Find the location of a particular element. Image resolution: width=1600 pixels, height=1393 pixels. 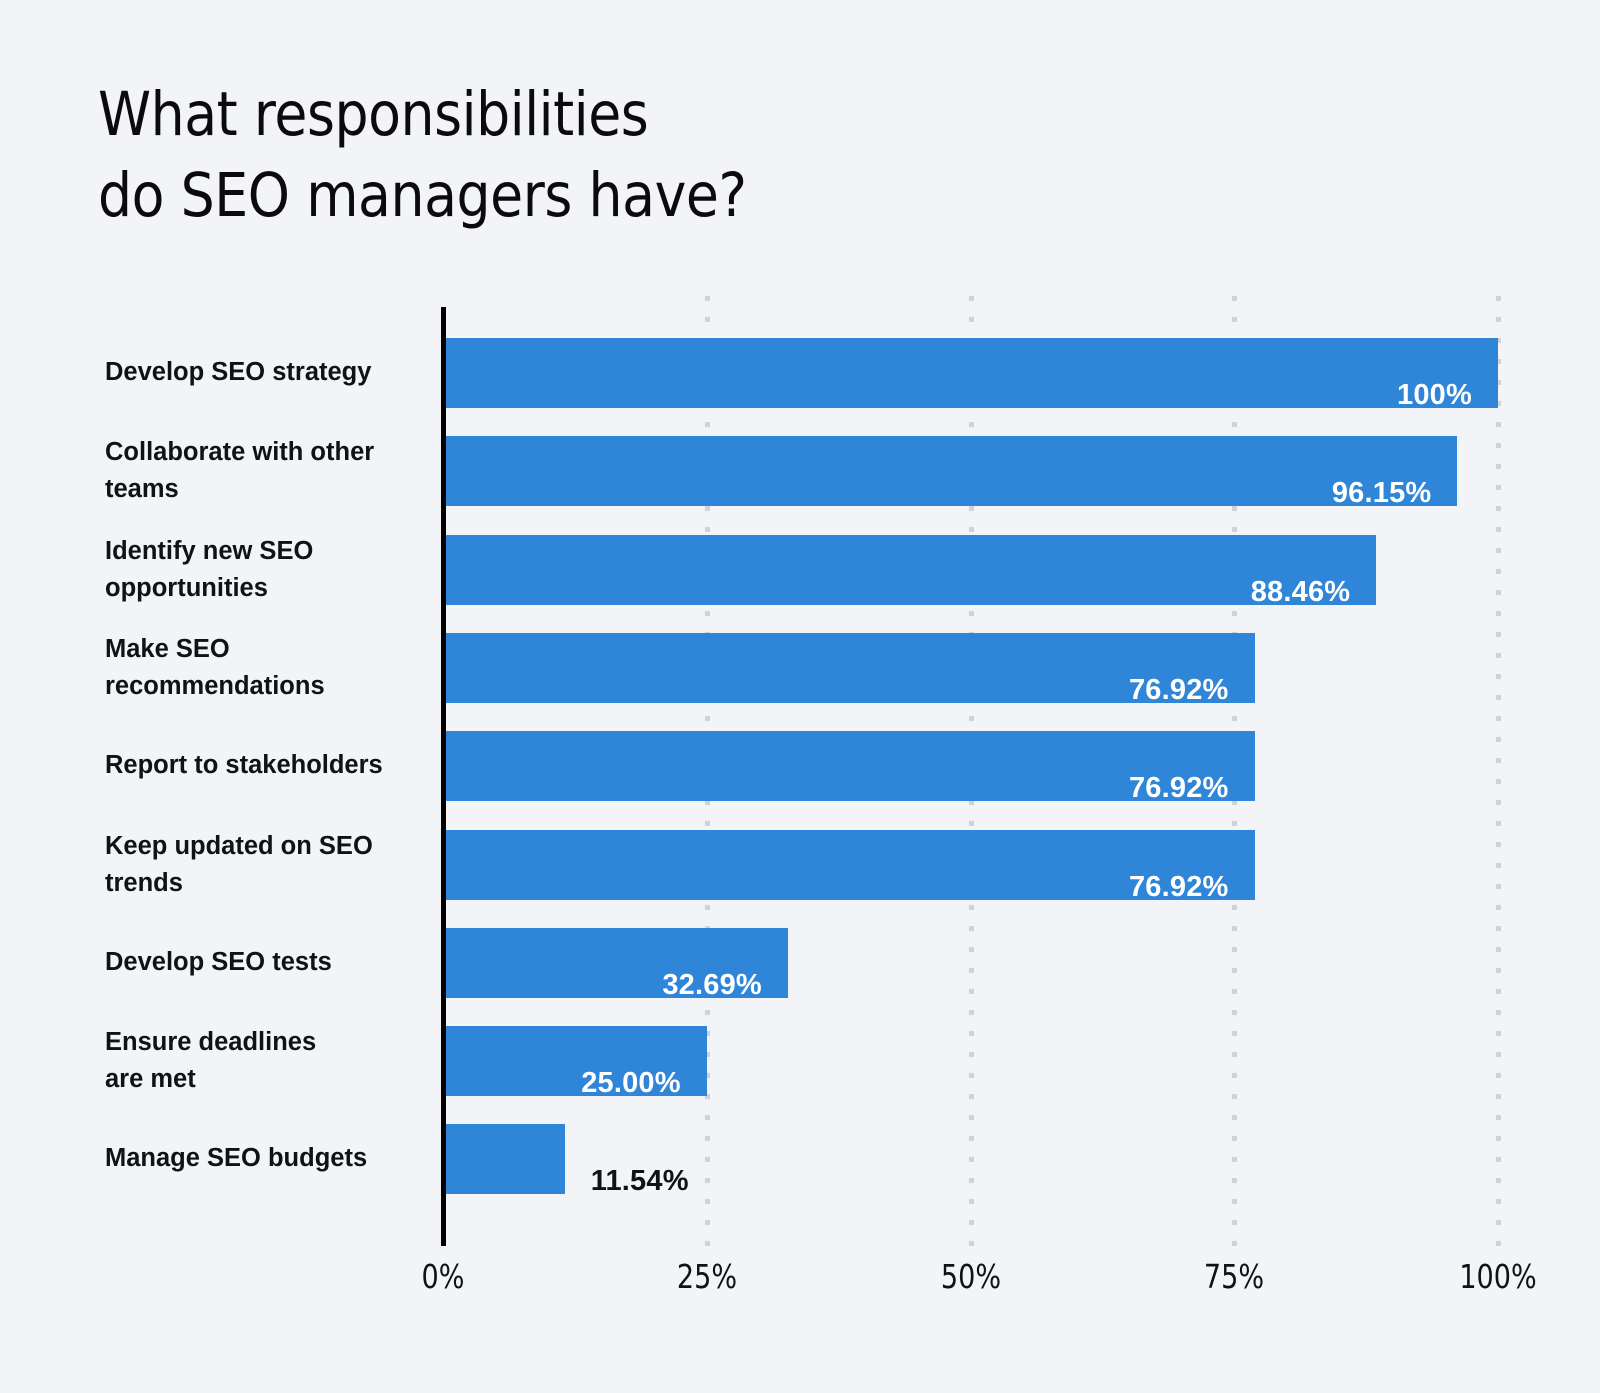

category-label: Develop SEO tests is located at coordinates (218, 961).